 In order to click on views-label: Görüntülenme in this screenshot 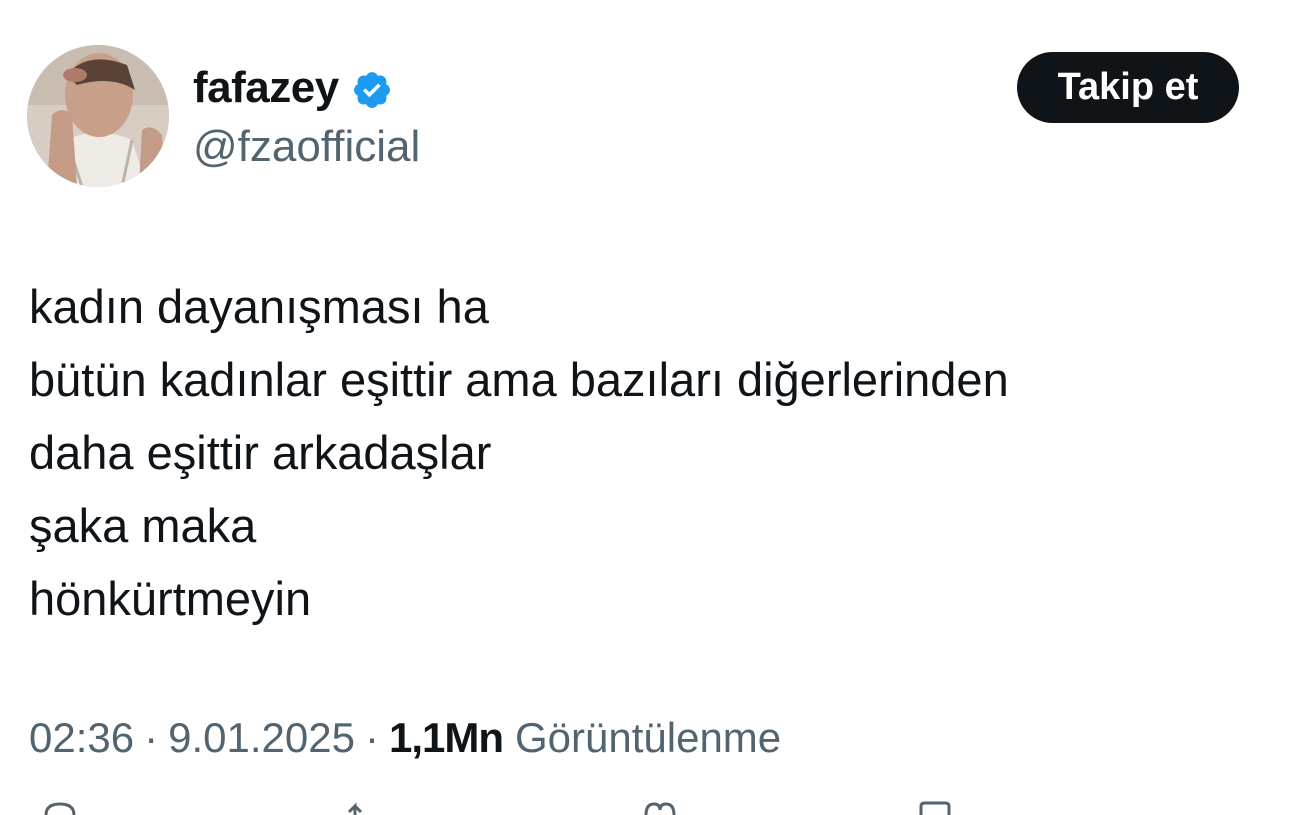, I will do `click(648, 737)`.